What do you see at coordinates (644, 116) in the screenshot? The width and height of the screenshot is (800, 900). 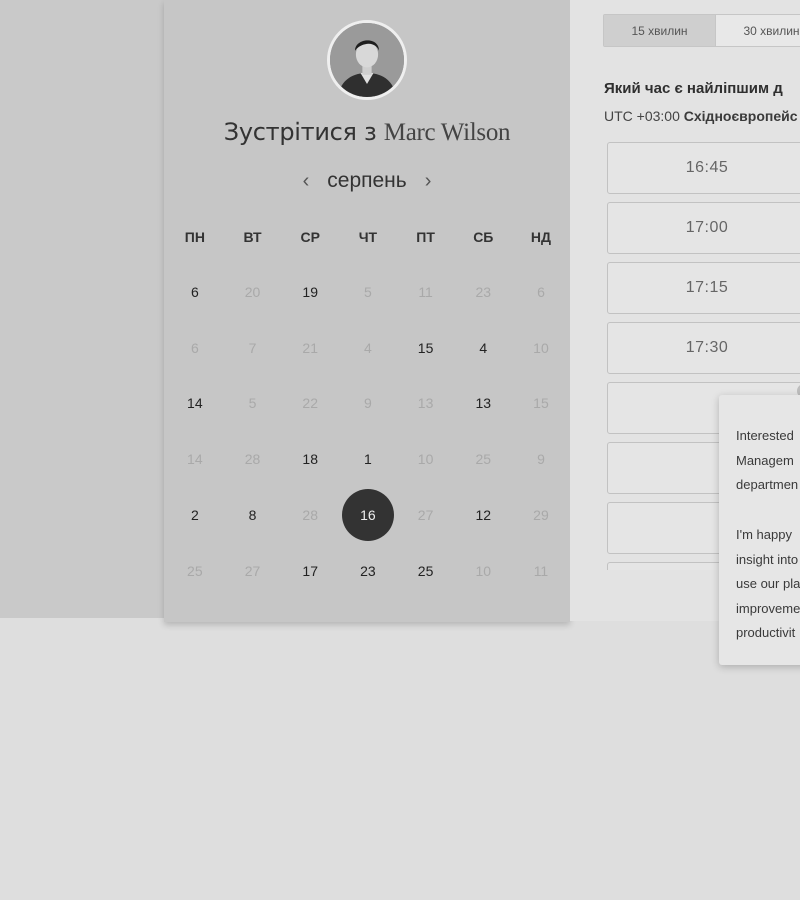 I see `timezone-offset: UTC +03:00` at bounding box center [644, 116].